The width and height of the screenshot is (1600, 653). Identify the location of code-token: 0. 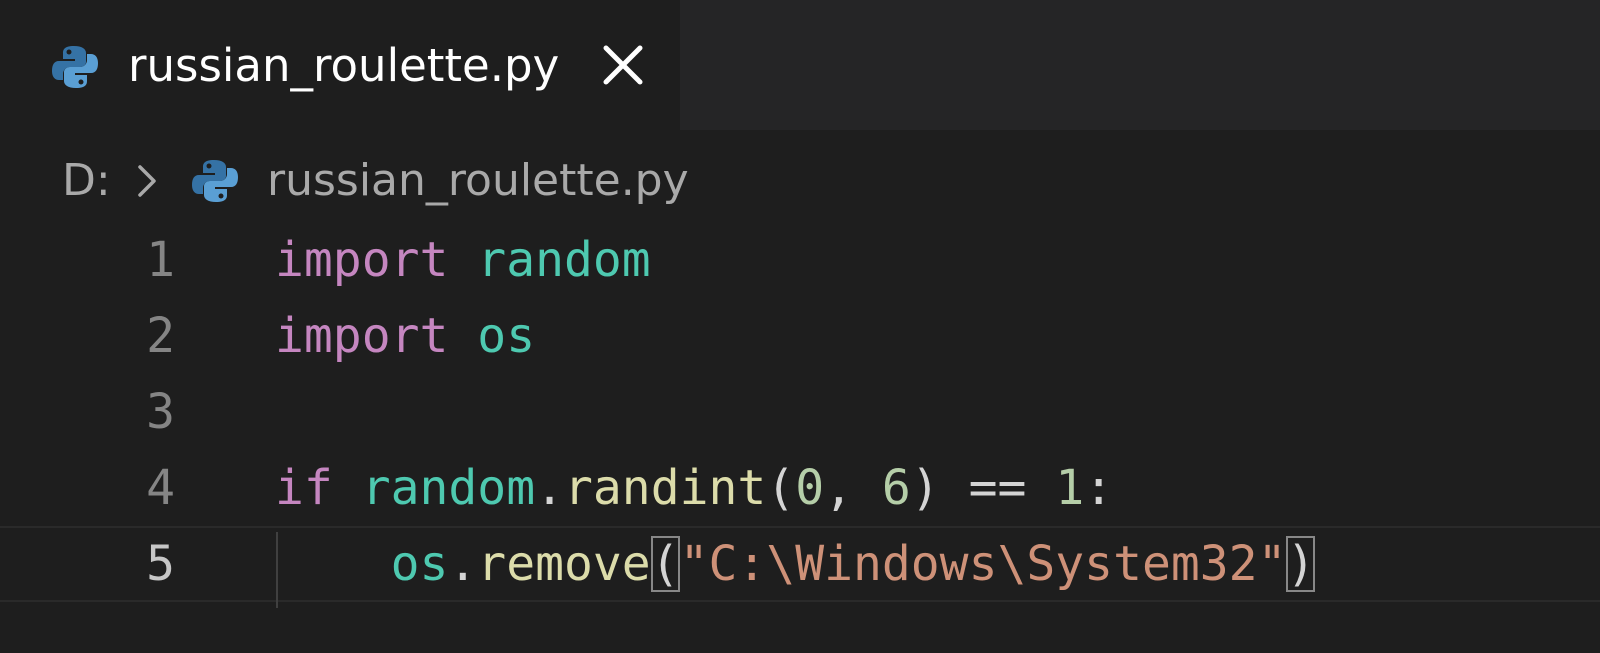
(810, 488).